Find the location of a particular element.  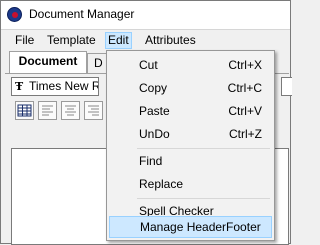

tab-second: D is located at coordinates (97, 63).